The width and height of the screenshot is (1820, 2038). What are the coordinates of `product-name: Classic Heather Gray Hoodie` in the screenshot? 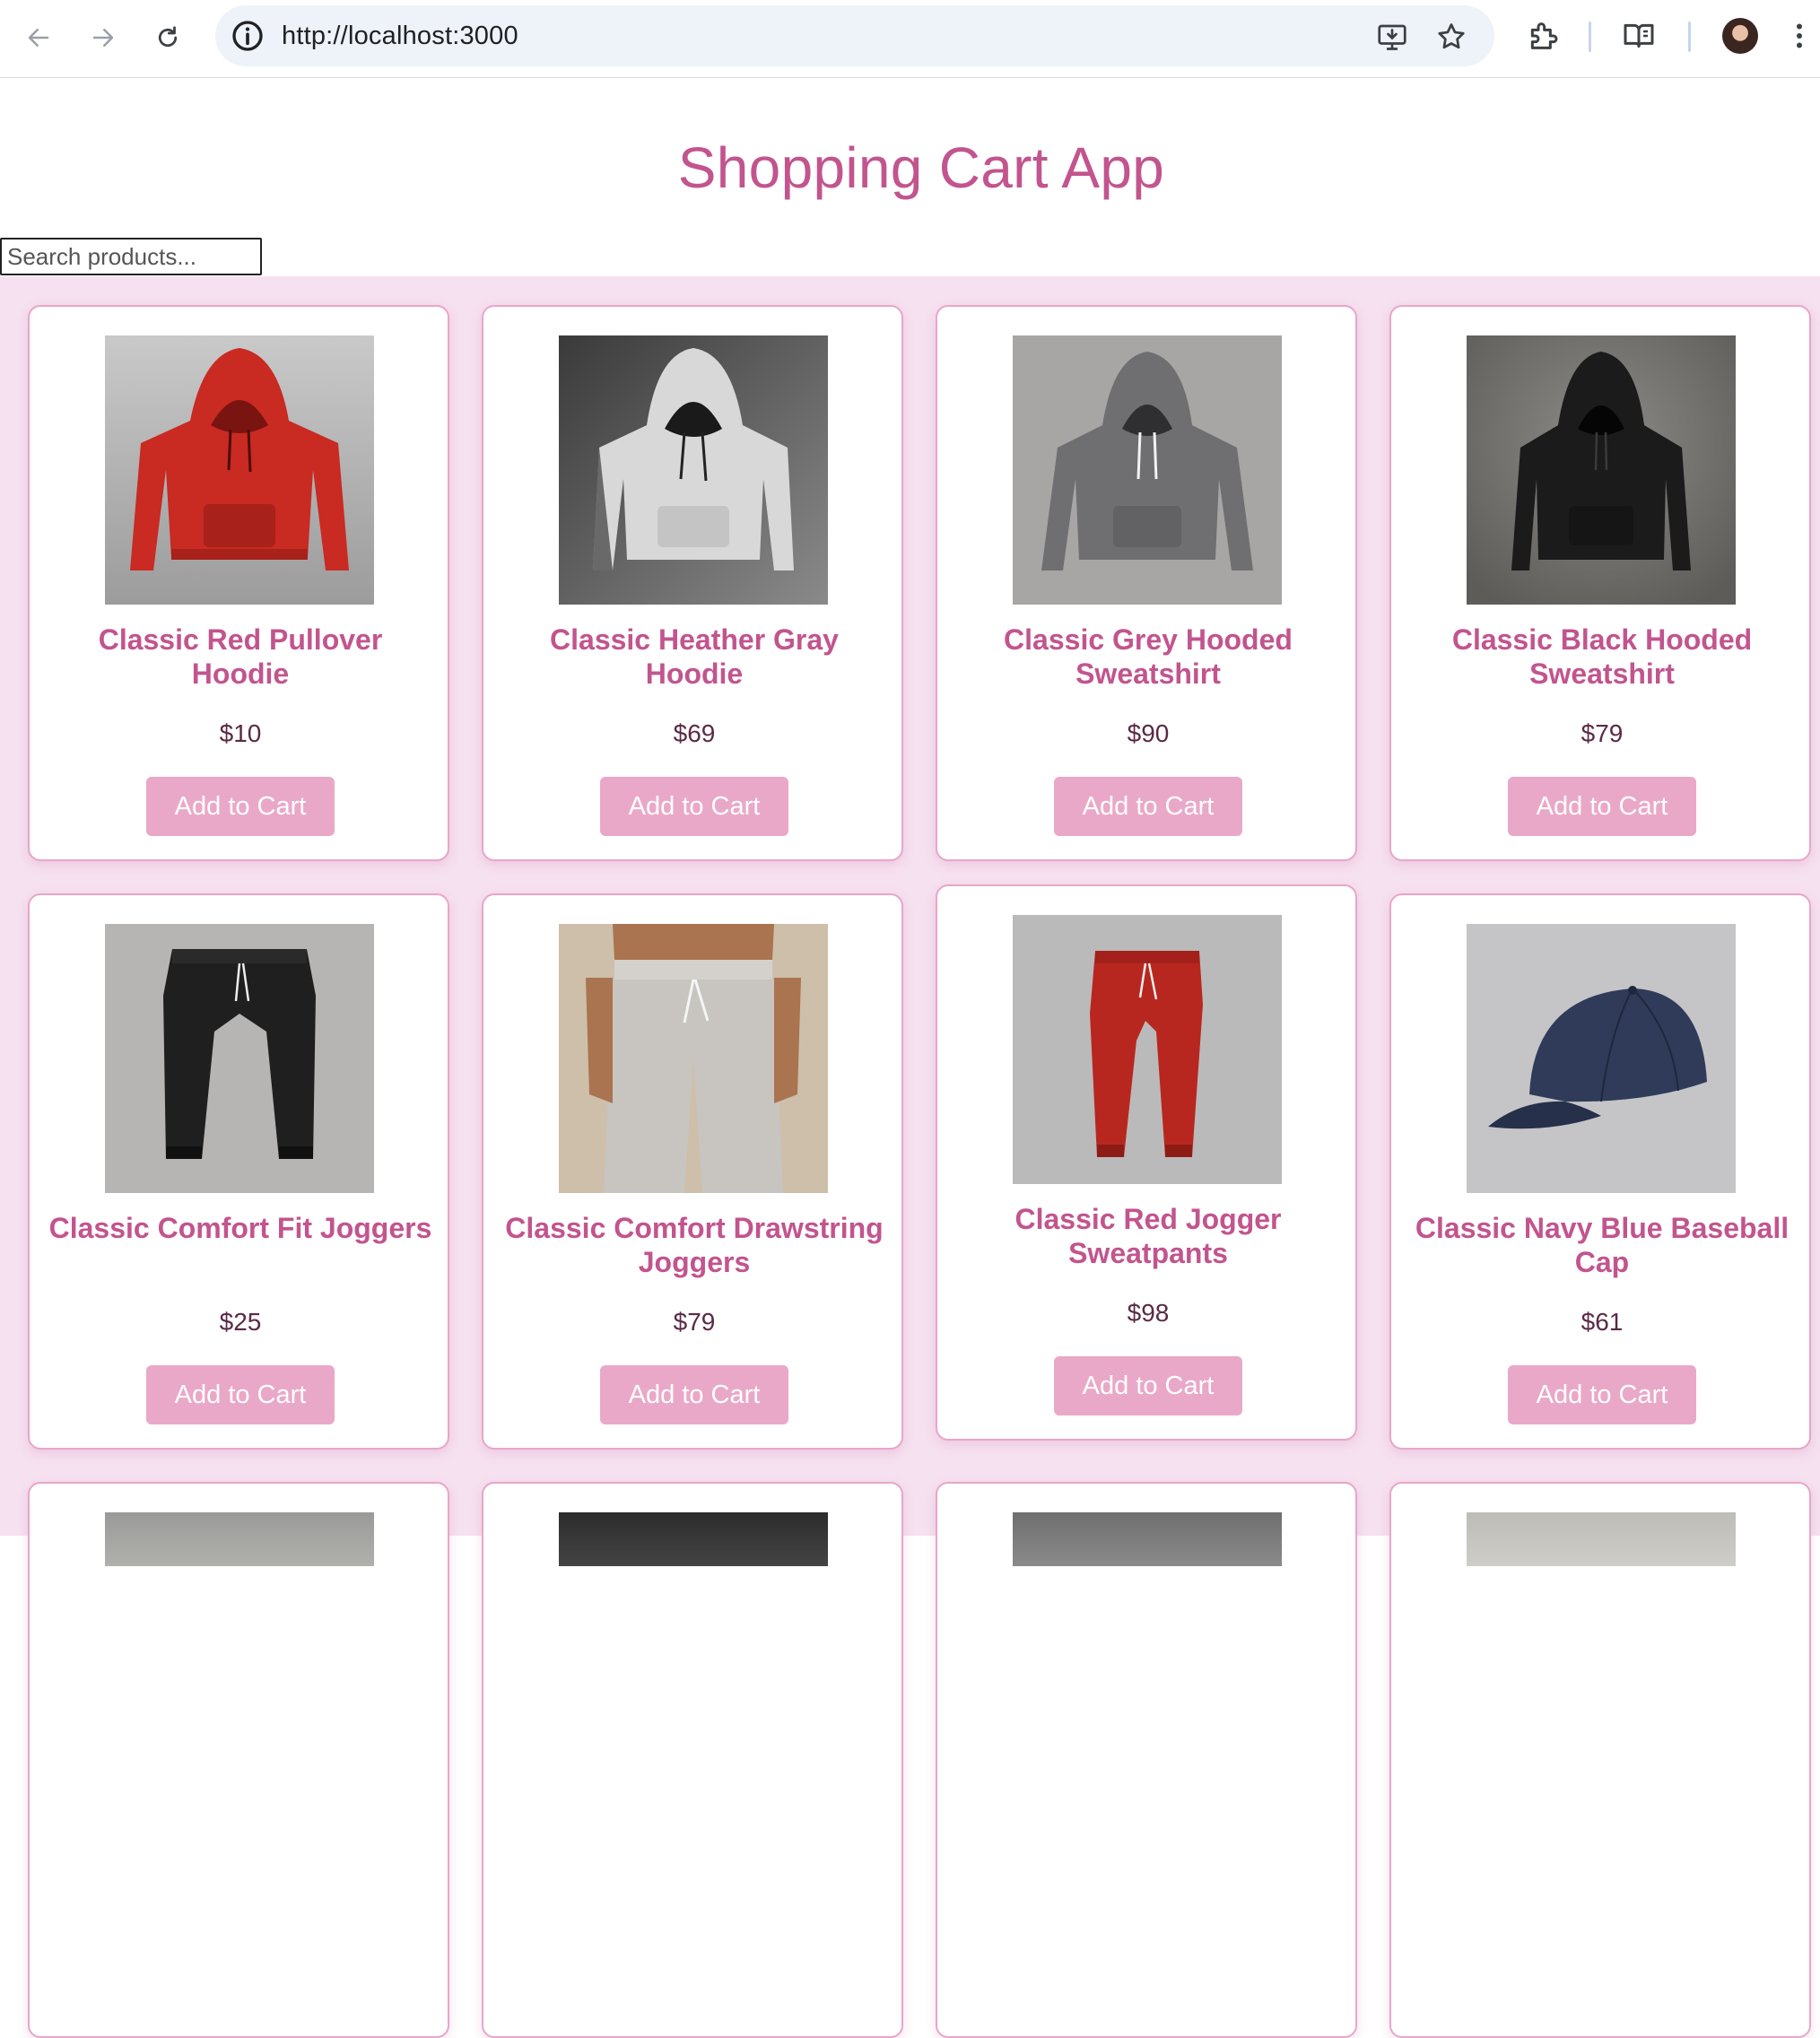 It's located at (694, 656).